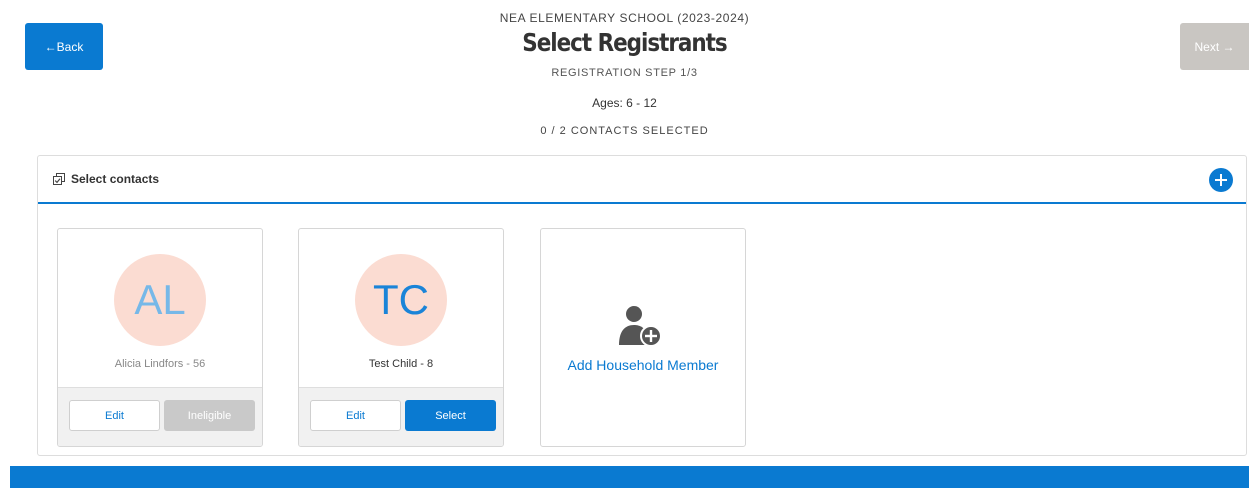 Image resolution: width=1249 pixels, height=488 pixels. What do you see at coordinates (115, 179) in the screenshot?
I see `panel-title: Select contacts` at bounding box center [115, 179].